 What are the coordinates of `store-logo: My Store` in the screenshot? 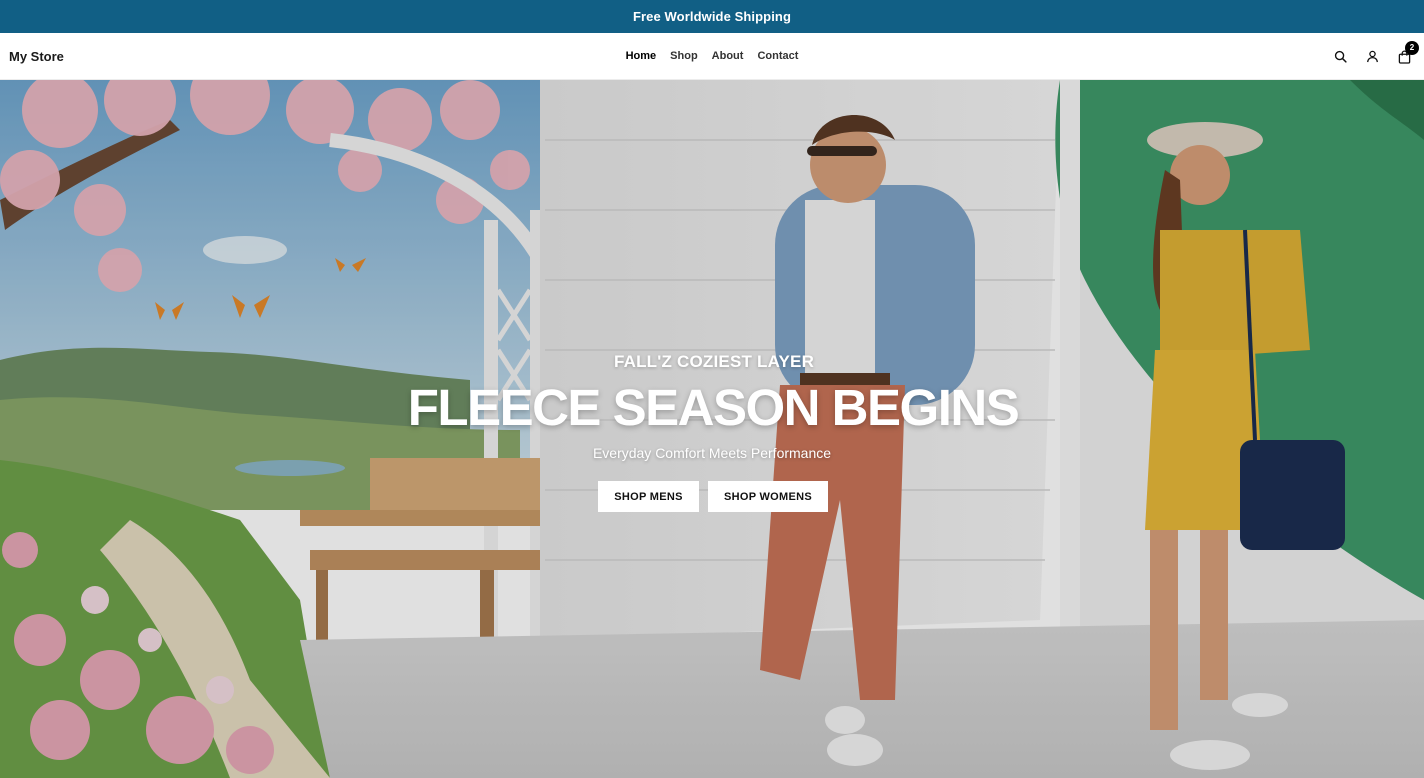 It's located at (36, 56).